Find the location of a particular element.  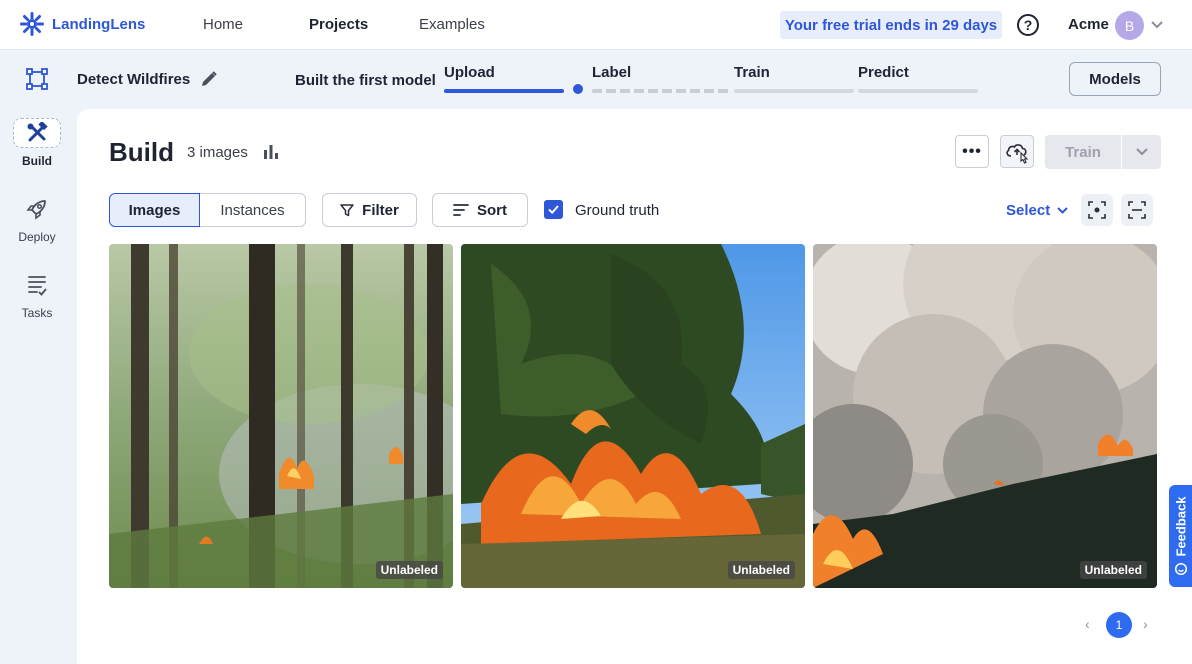

expand-view-button is located at coordinates (1137, 210).